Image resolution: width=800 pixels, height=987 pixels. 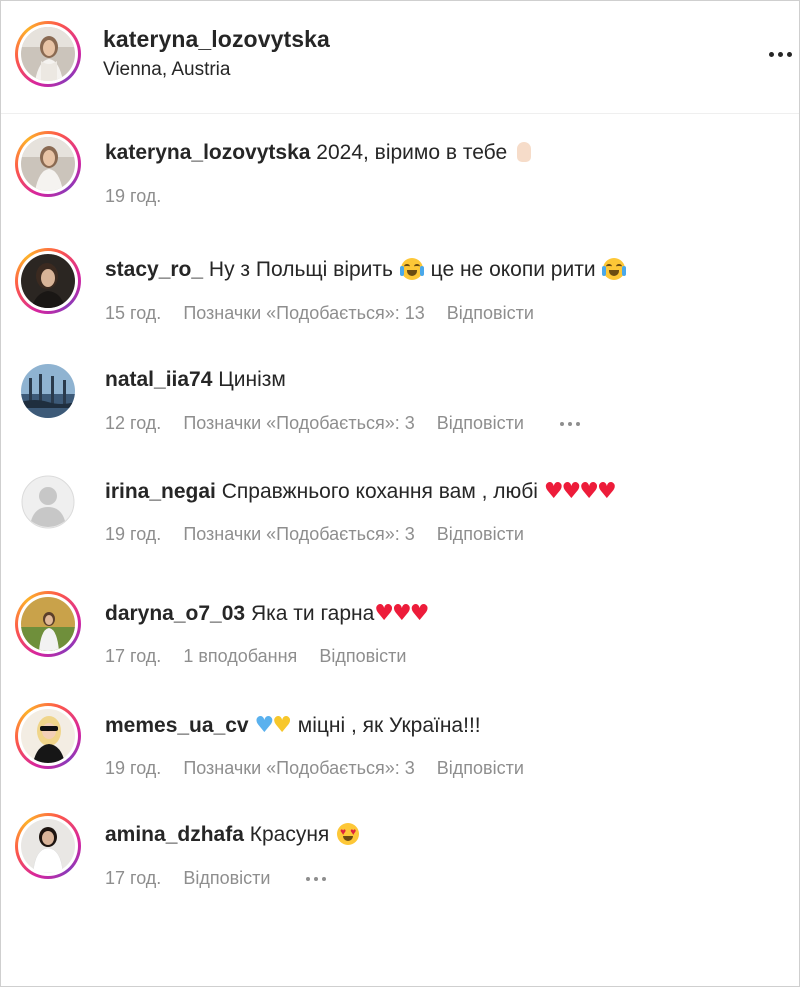 What do you see at coordinates (513, 269) in the screenshot?
I see `comment-text: це не окопи рити` at bounding box center [513, 269].